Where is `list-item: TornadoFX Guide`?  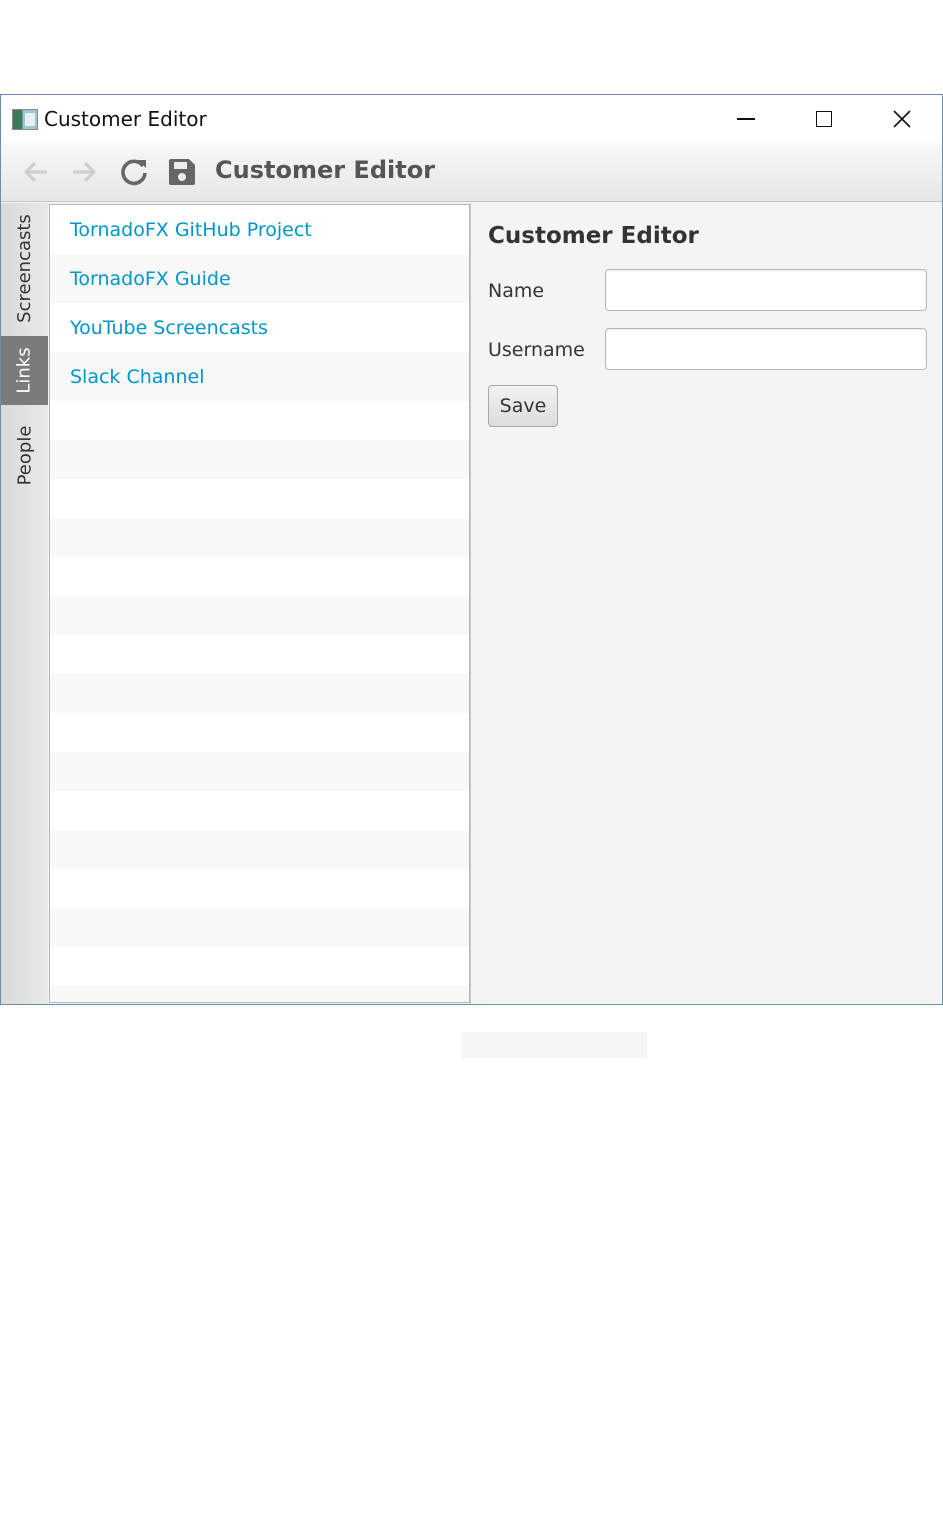
list-item: TornadoFX Guide is located at coordinates (259, 278).